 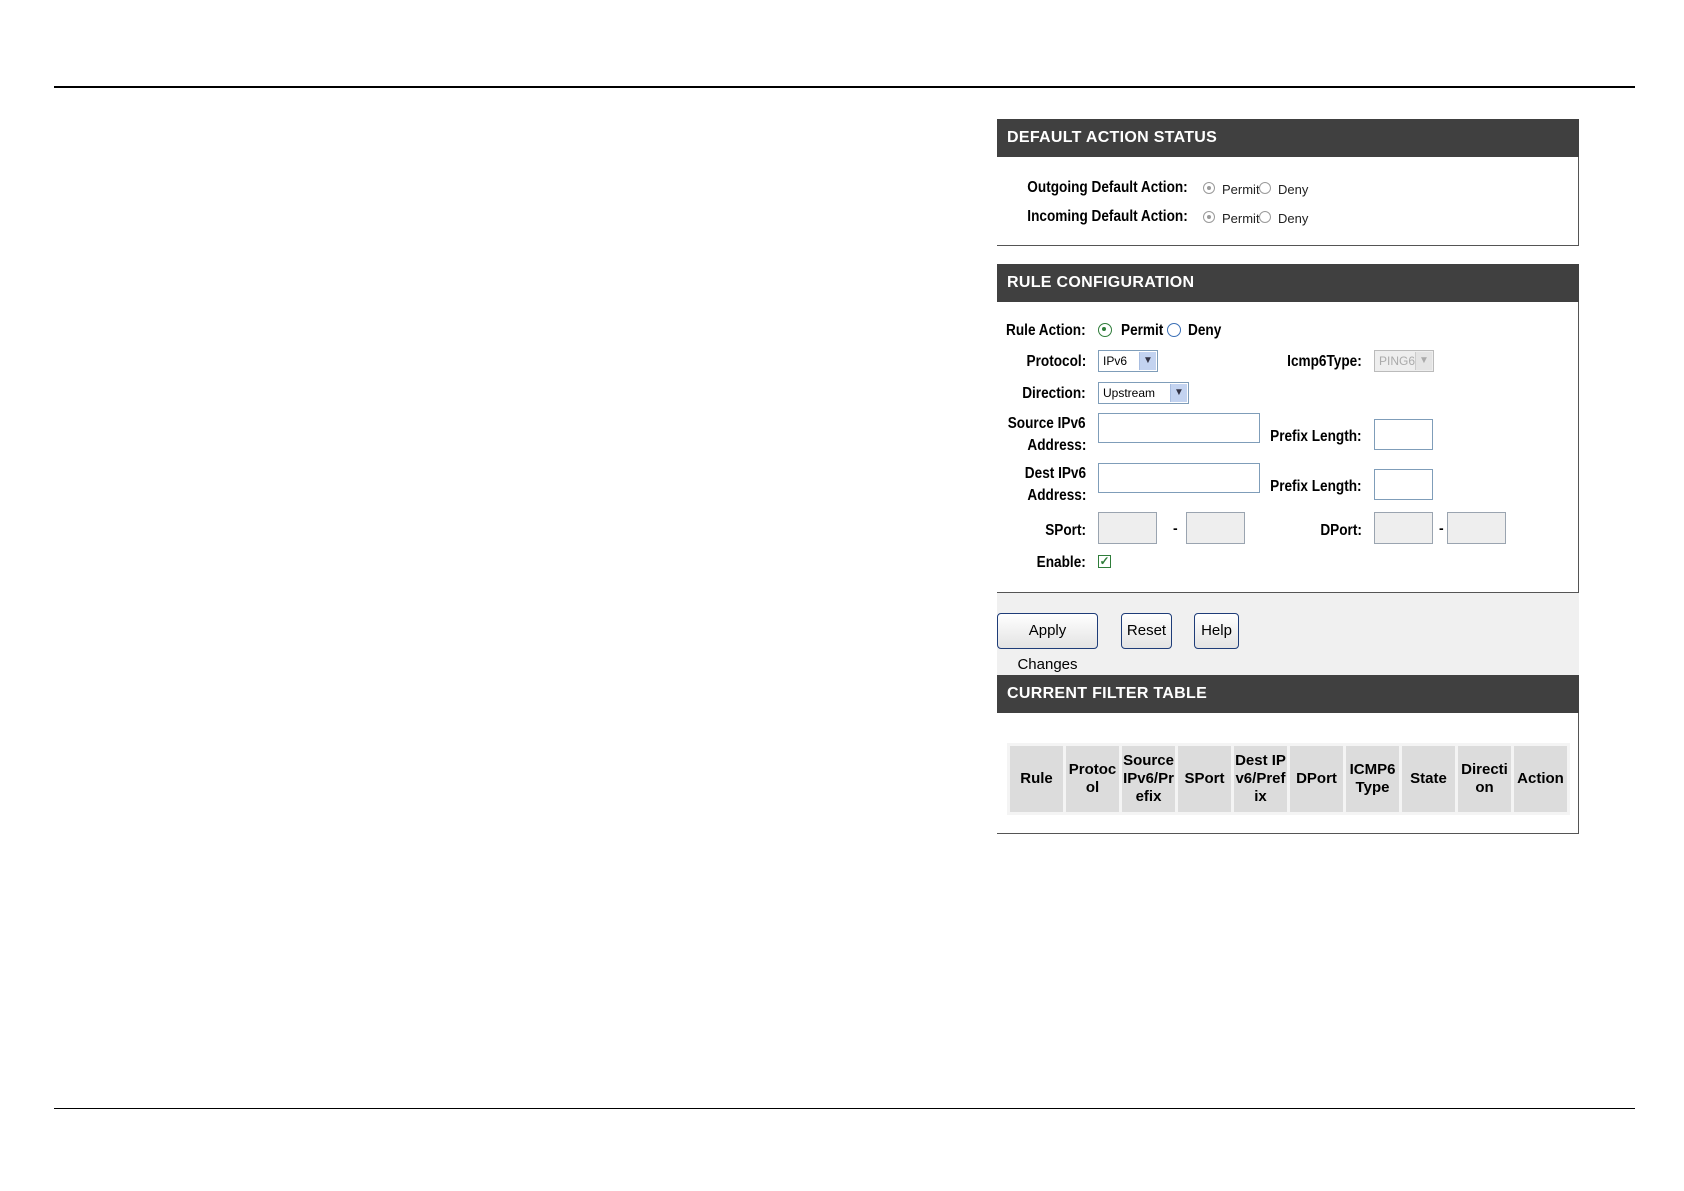 What do you see at coordinates (1540, 779) in the screenshot?
I see `column-header-action: Action` at bounding box center [1540, 779].